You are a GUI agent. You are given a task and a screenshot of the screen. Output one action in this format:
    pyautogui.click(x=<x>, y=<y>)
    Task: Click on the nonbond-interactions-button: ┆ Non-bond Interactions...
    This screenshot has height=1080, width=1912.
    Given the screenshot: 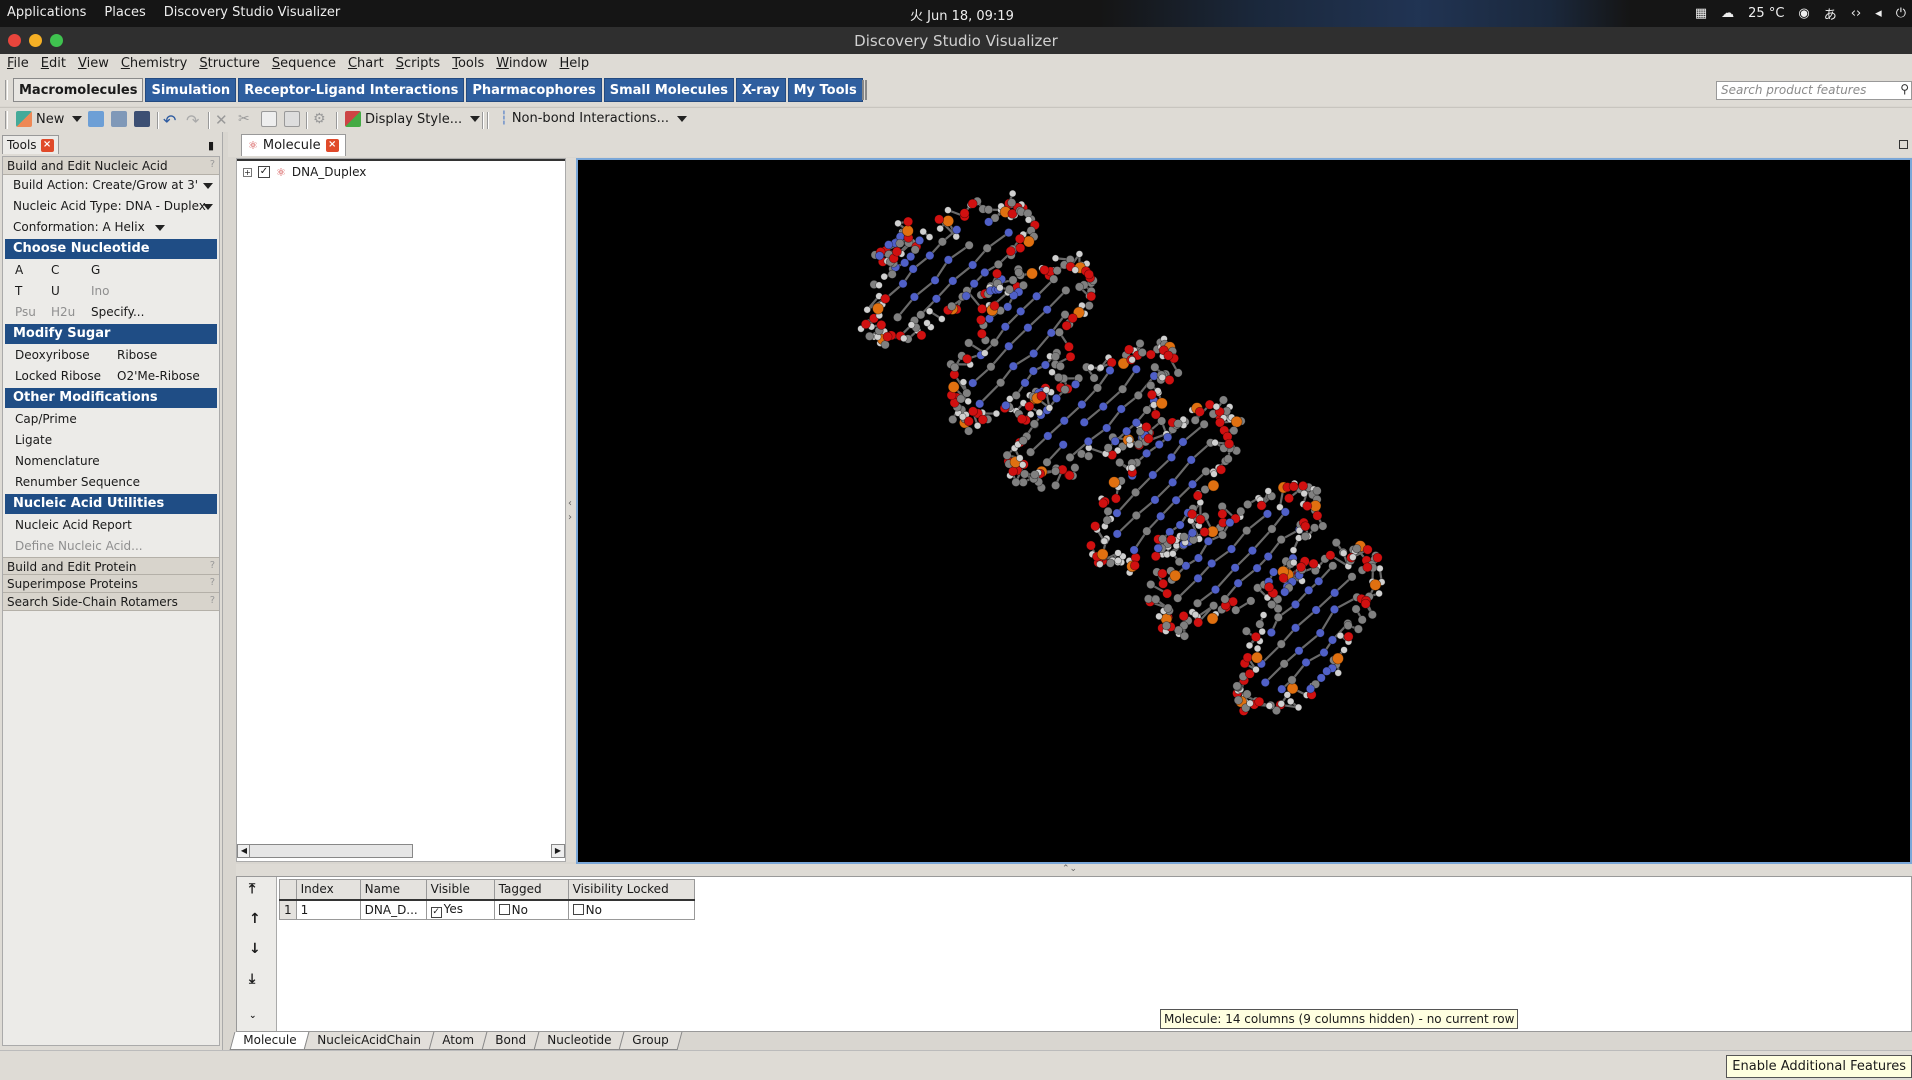 What is the action you would take?
    pyautogui.click(x=593, y=118)
    